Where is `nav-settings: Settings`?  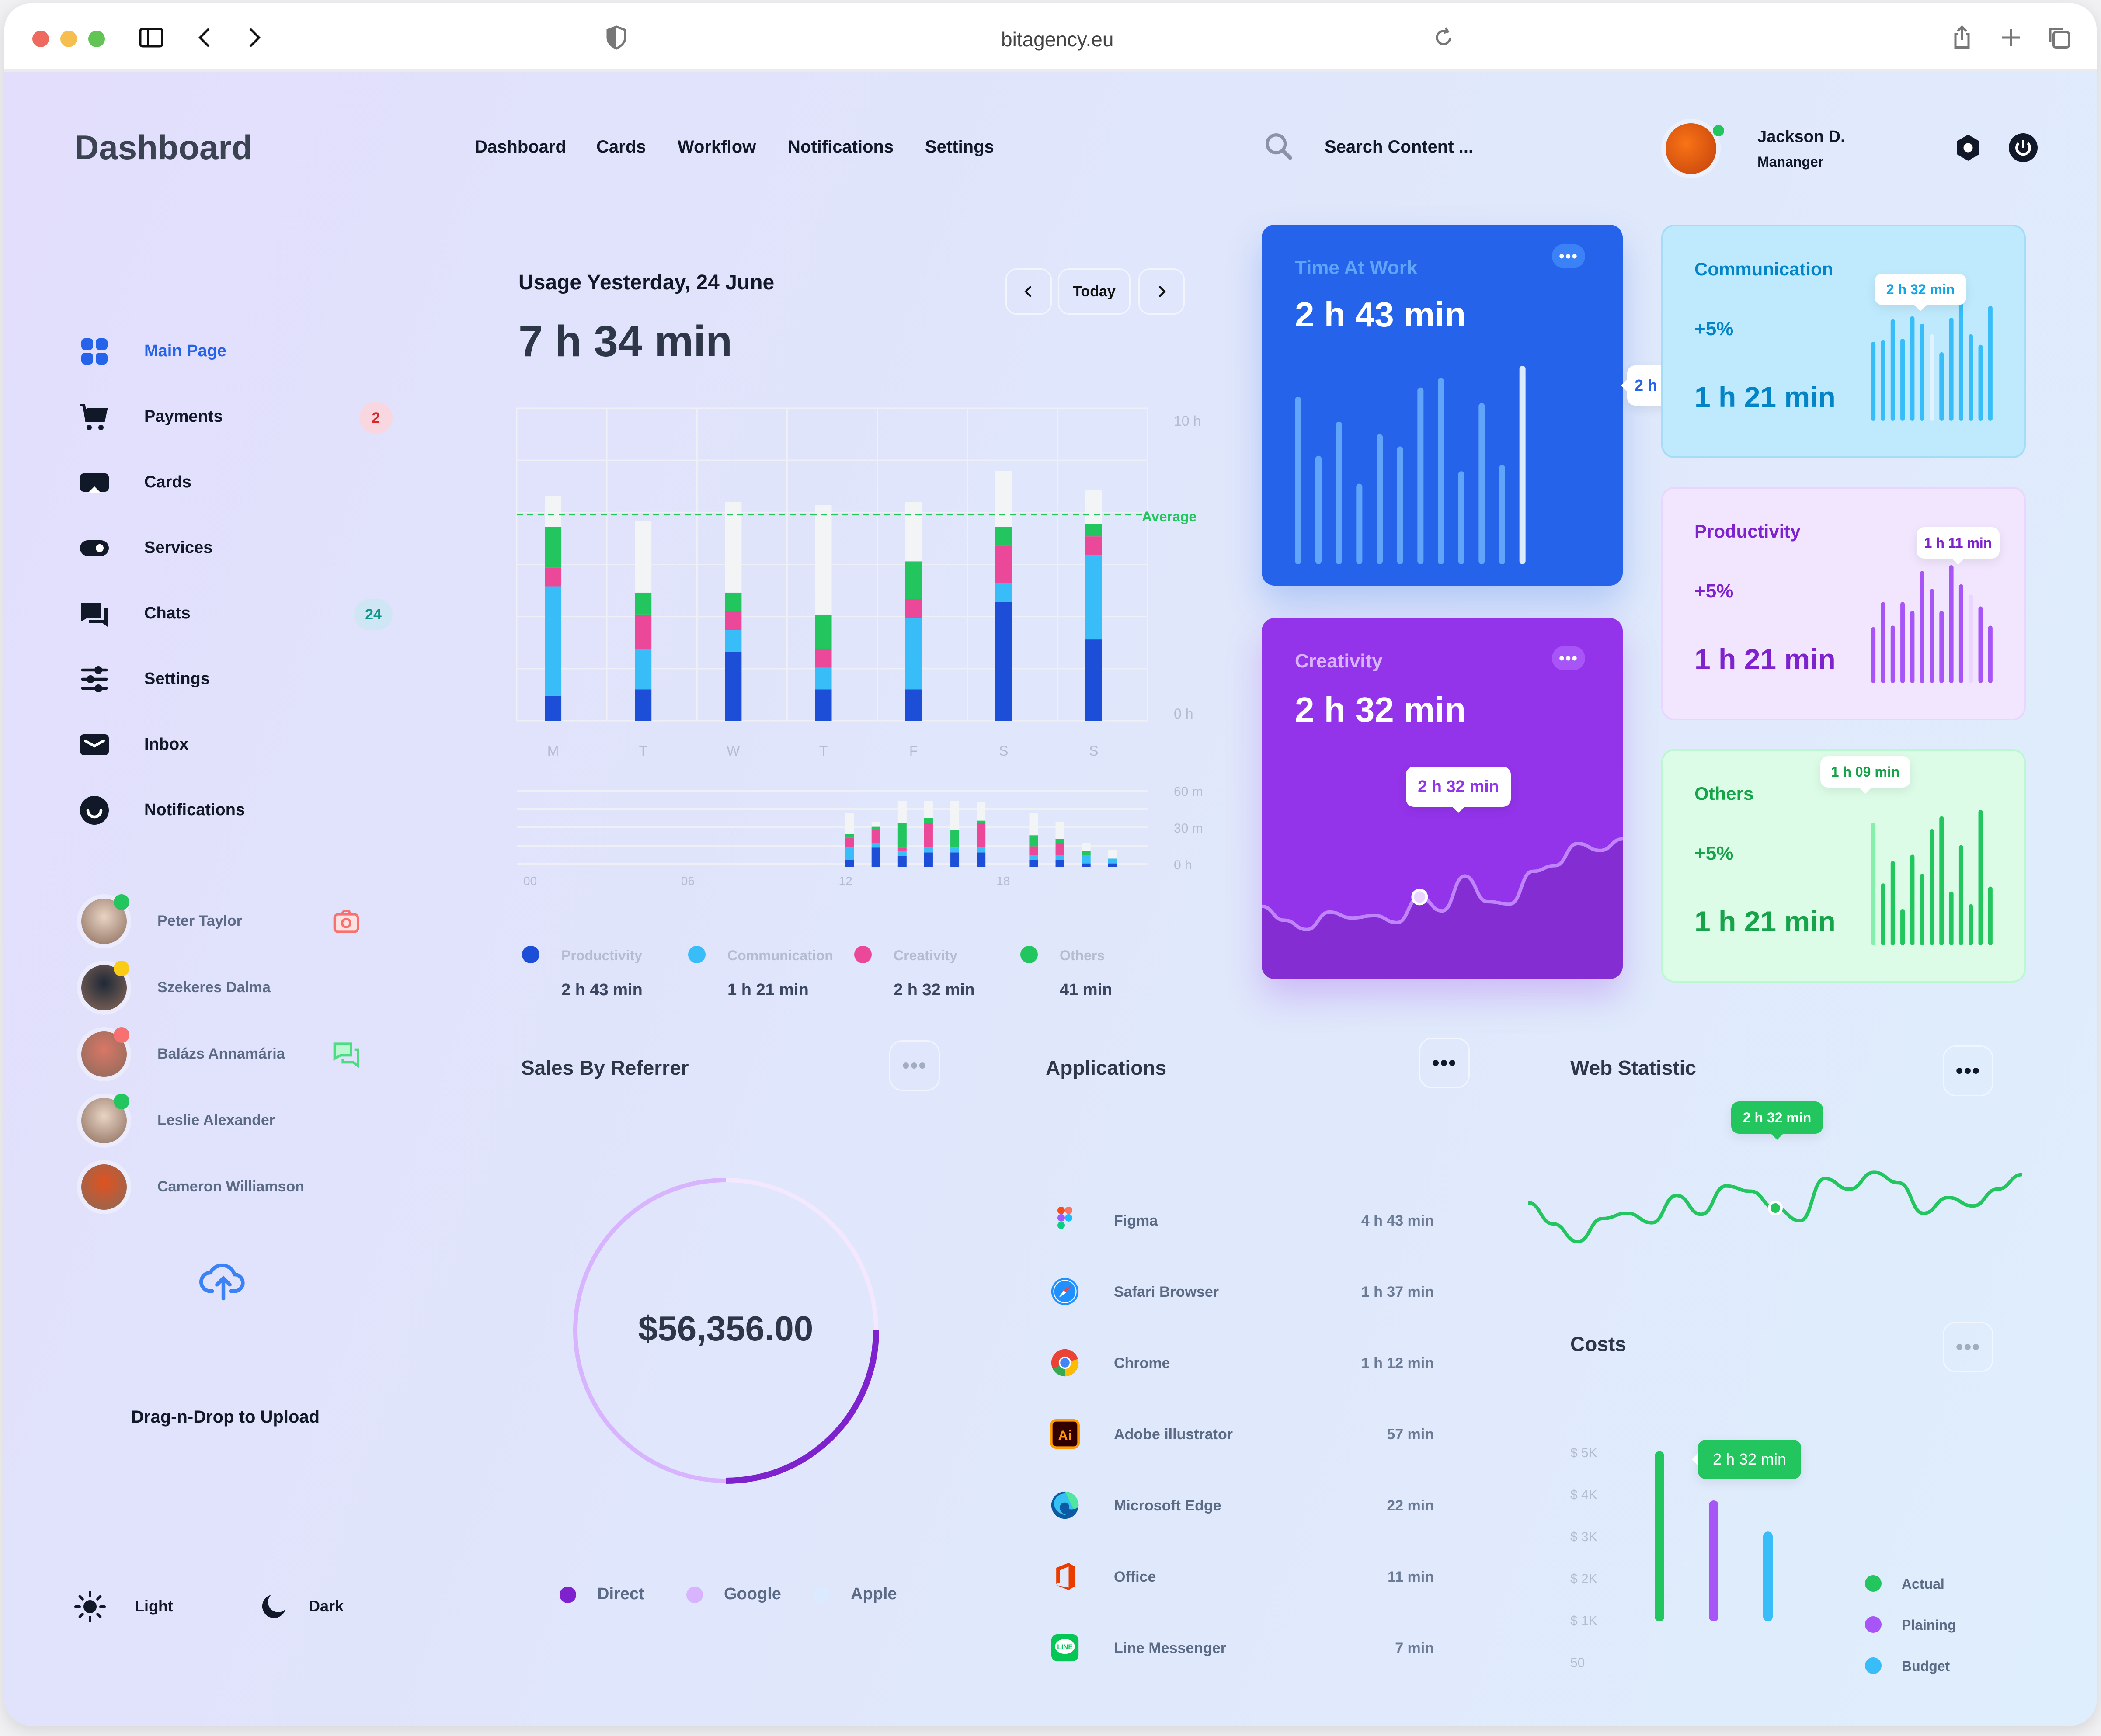
nav-settings: Settings is located at coordinates (959, 147).